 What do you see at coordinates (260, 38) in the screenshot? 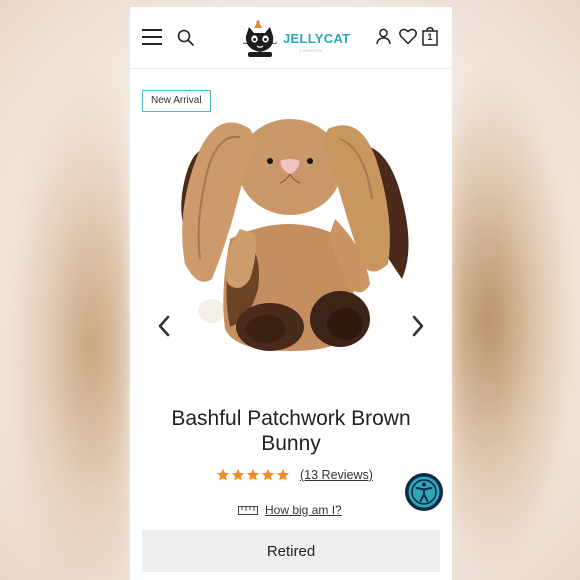
I see `cat-logo-icon` at bounding box center [260, 38].